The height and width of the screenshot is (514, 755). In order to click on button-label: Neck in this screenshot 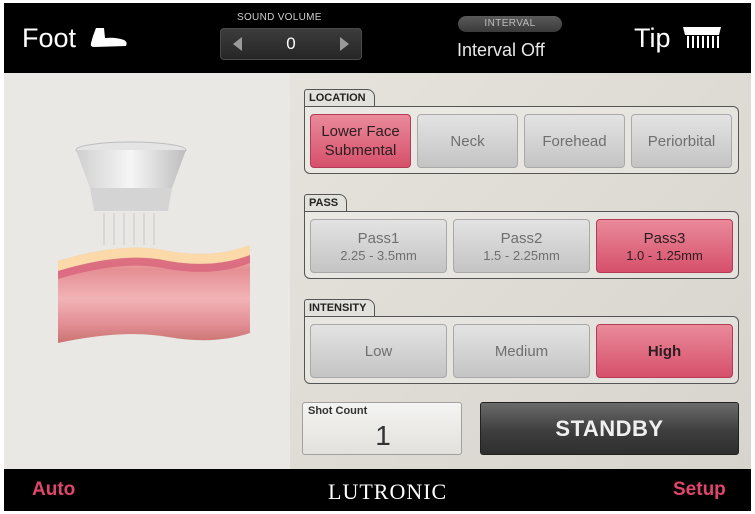, I will do `click(467, 141)`.